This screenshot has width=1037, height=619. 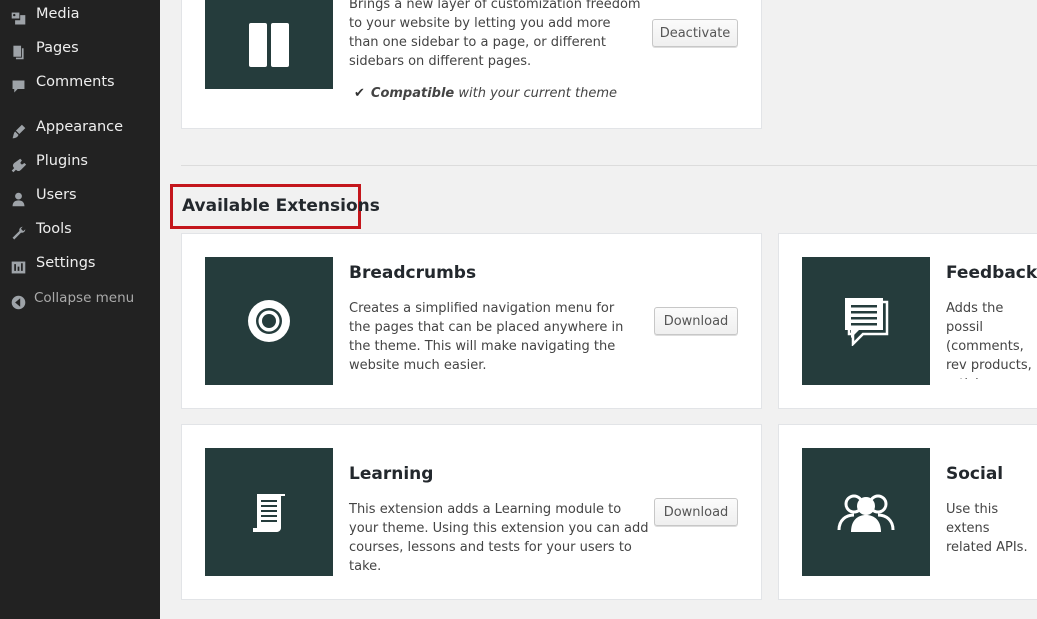 I want to click on deactivate-button: Deactivate, so click(x=695, y=33).